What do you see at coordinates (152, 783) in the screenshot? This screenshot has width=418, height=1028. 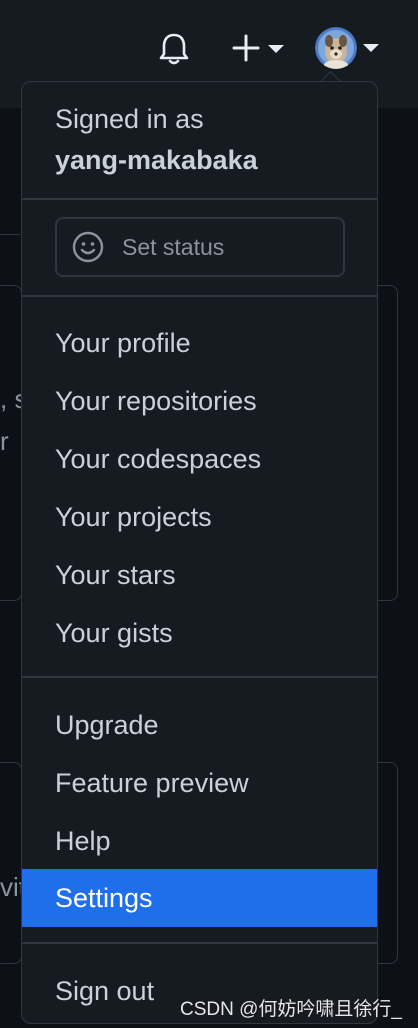 I see `menu-item-label: Feature preview` at bounding box center [152, 783].